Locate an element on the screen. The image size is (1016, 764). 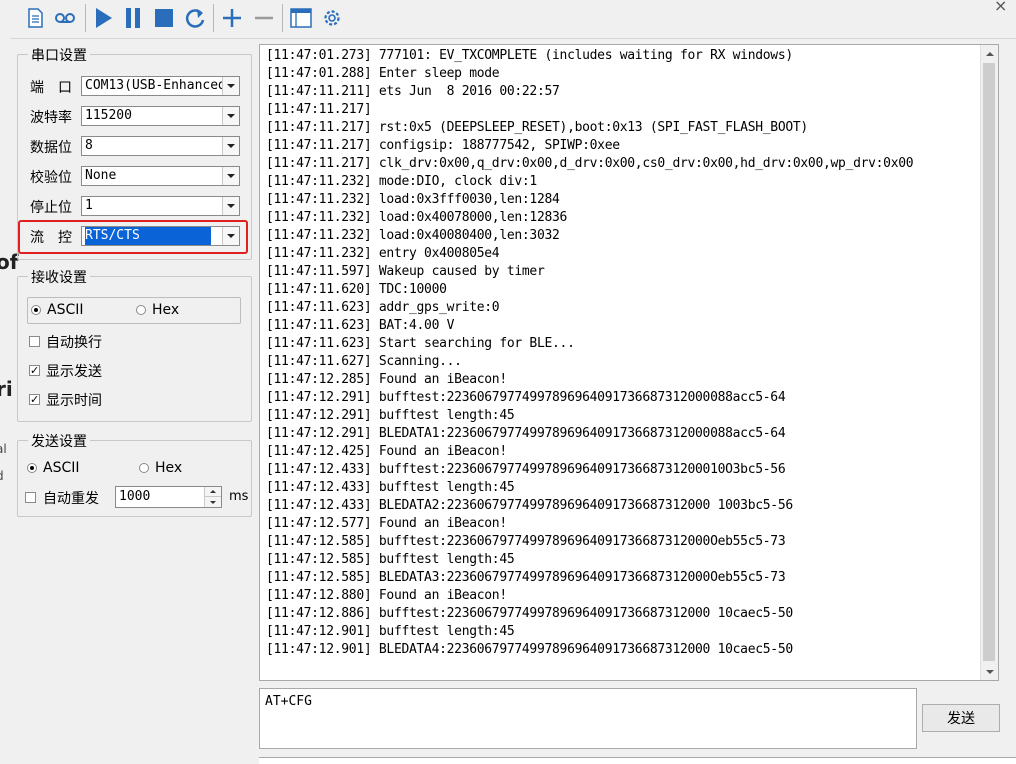
pause-icon is located at coordinates (133, 18).